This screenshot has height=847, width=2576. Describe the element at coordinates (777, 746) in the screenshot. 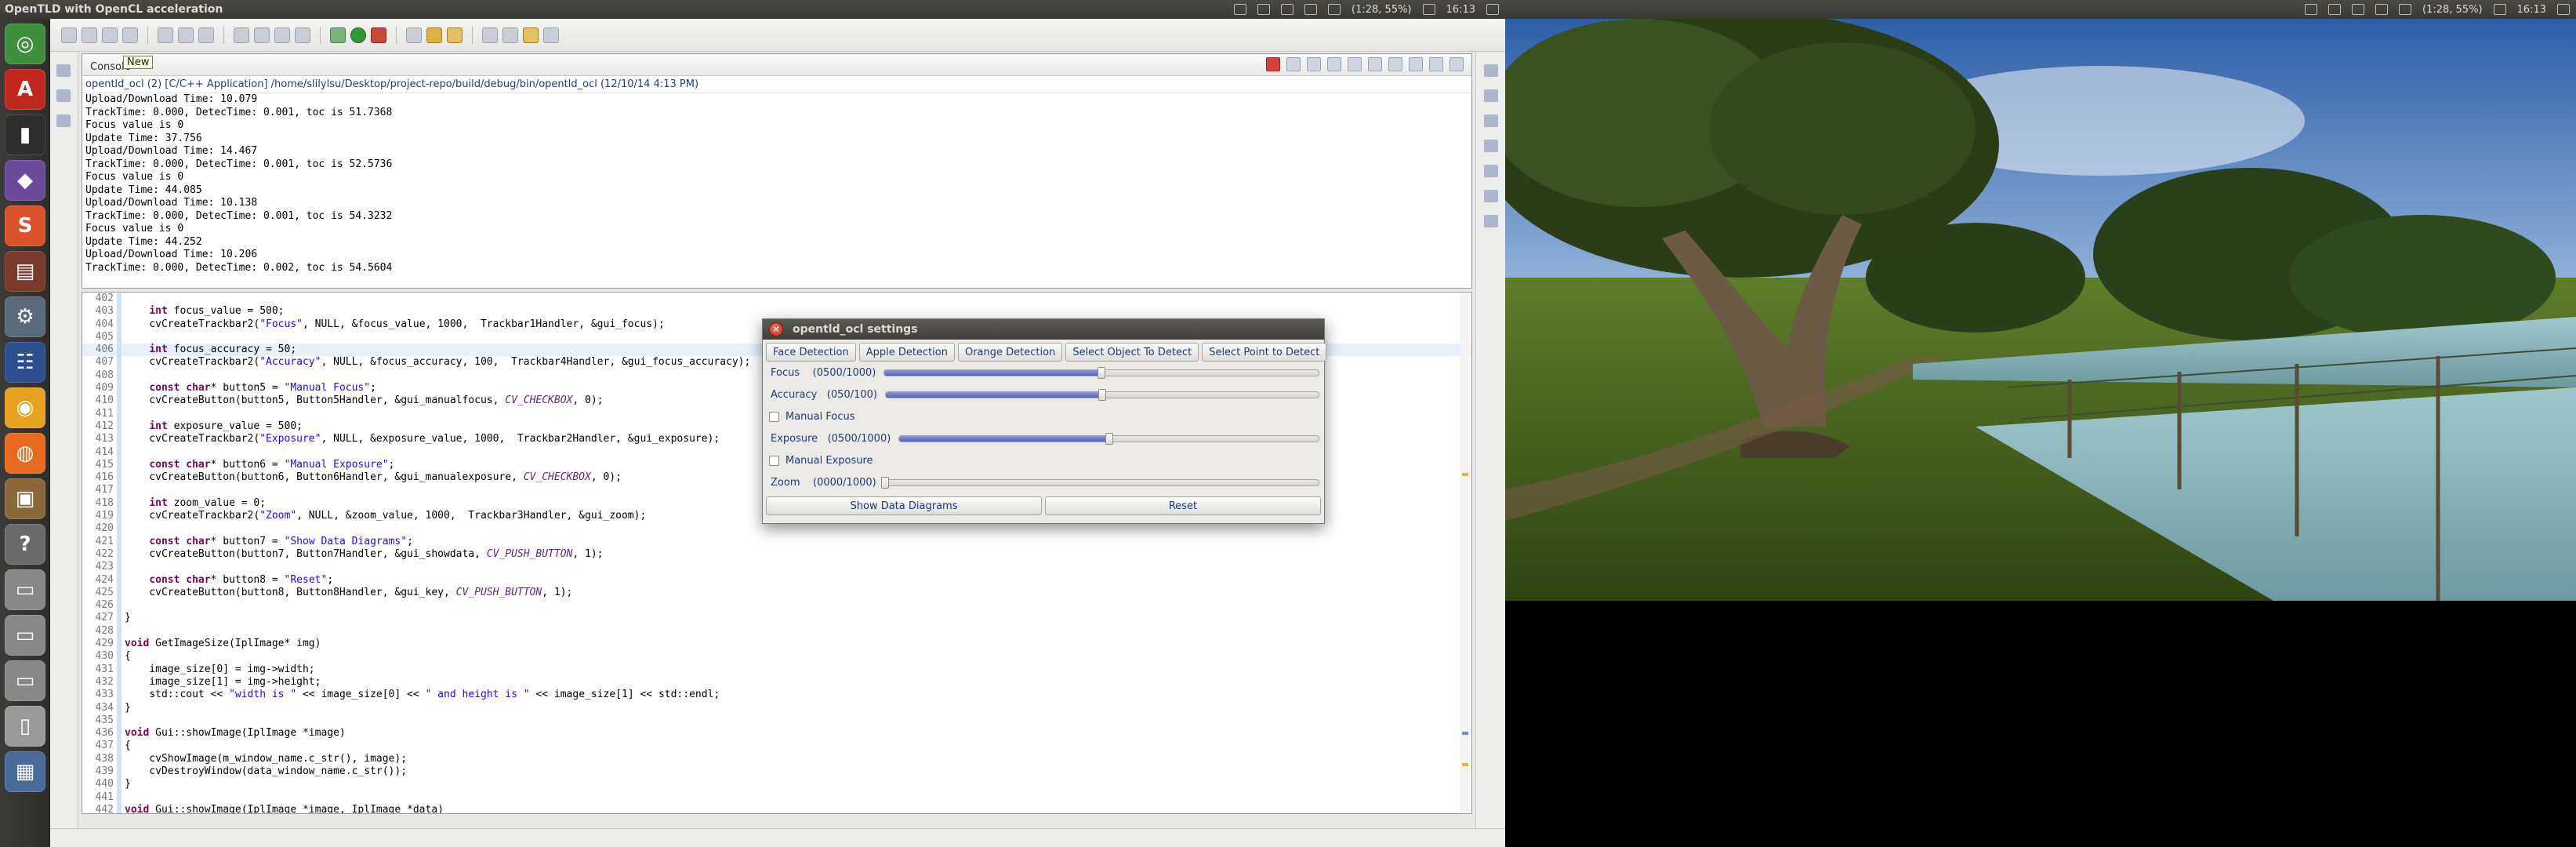

I see `code-line: 437 {` at that location.